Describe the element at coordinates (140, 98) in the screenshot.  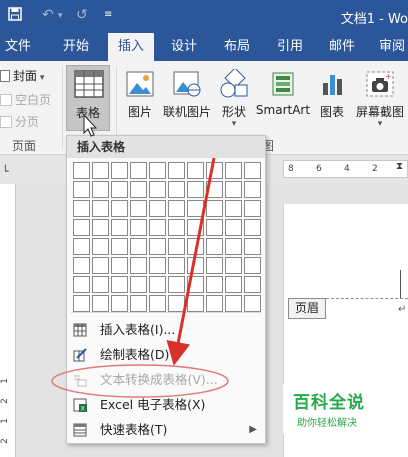
I see `picture-button: 图片` at that location.